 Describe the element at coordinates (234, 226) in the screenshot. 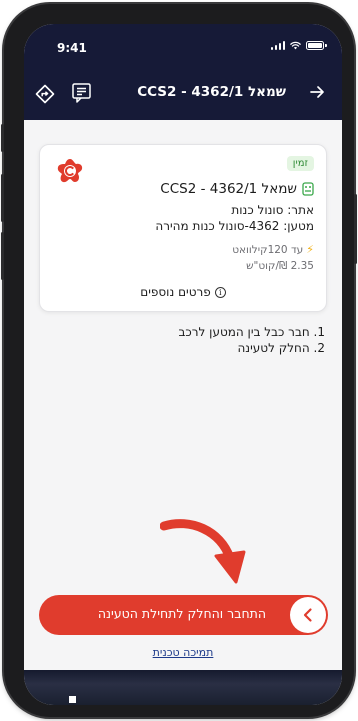

I see `charger-text: מטען: 4362-סונול כנות מהירה` at that location.